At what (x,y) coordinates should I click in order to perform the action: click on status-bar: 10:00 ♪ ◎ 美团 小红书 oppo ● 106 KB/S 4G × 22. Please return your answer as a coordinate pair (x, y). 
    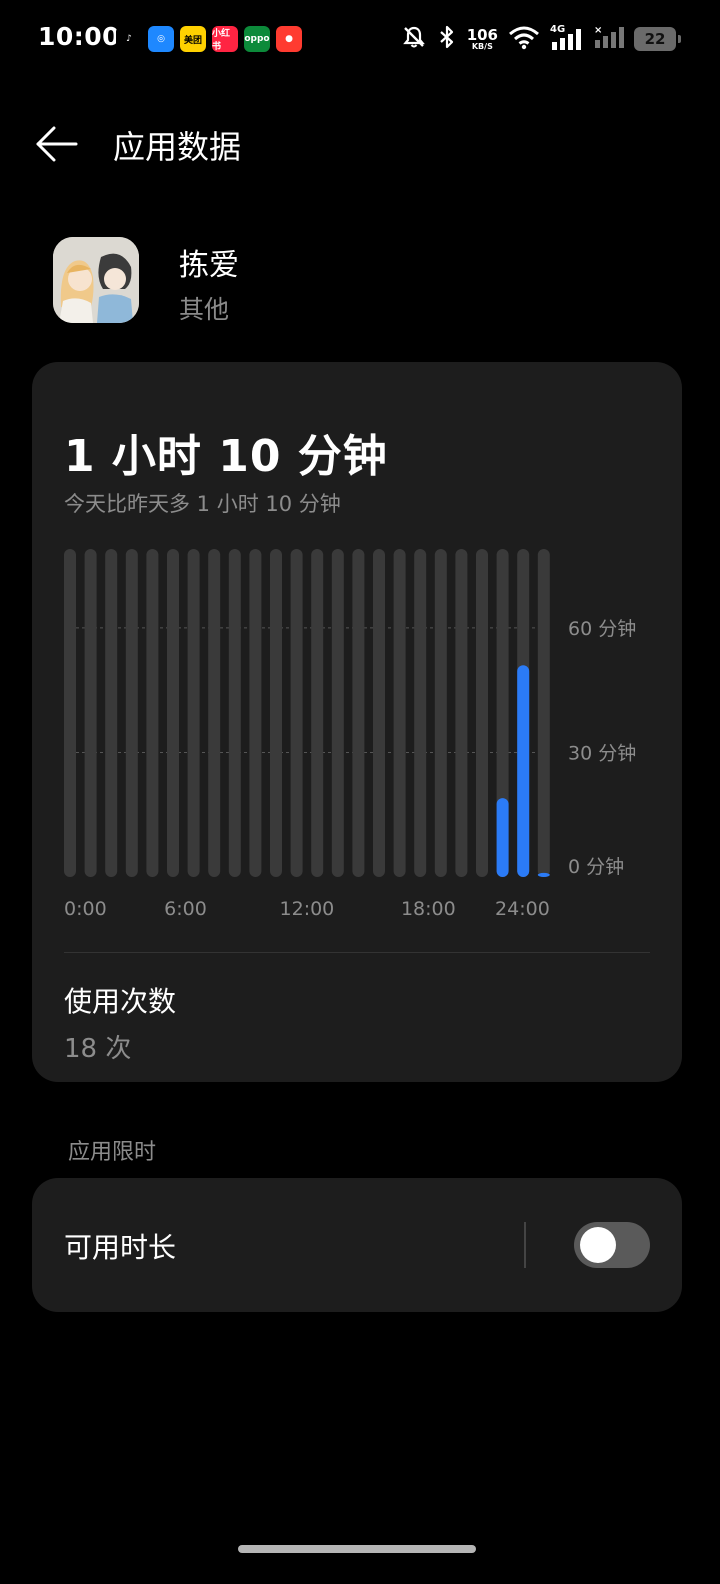
    Looking at the image, I should click on (360, 40).